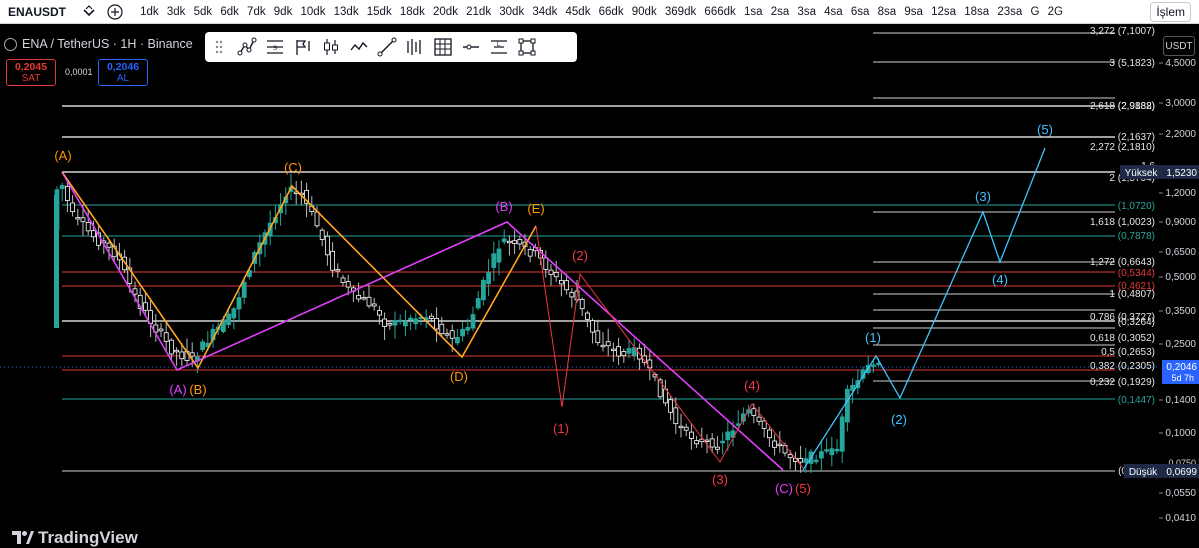 The height and width of the screenshot is (548, 1199). Describe the element at coordinates (753, 12) in the screenshot. I see `interval-1sa: 1sa` at that location.